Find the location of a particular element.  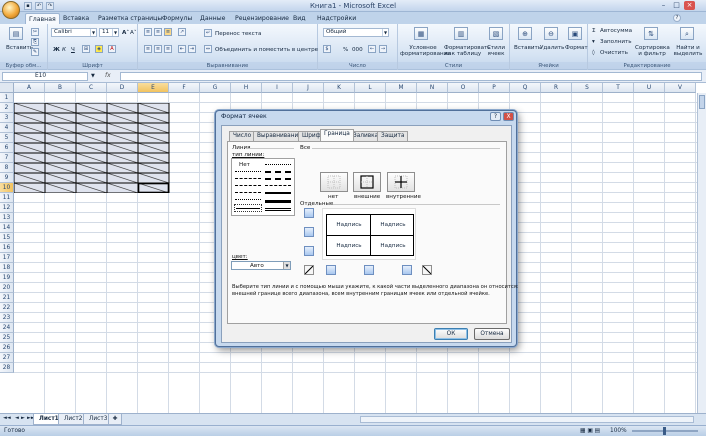

align-center-icon: ≡ is located at coordinates (158, 49).